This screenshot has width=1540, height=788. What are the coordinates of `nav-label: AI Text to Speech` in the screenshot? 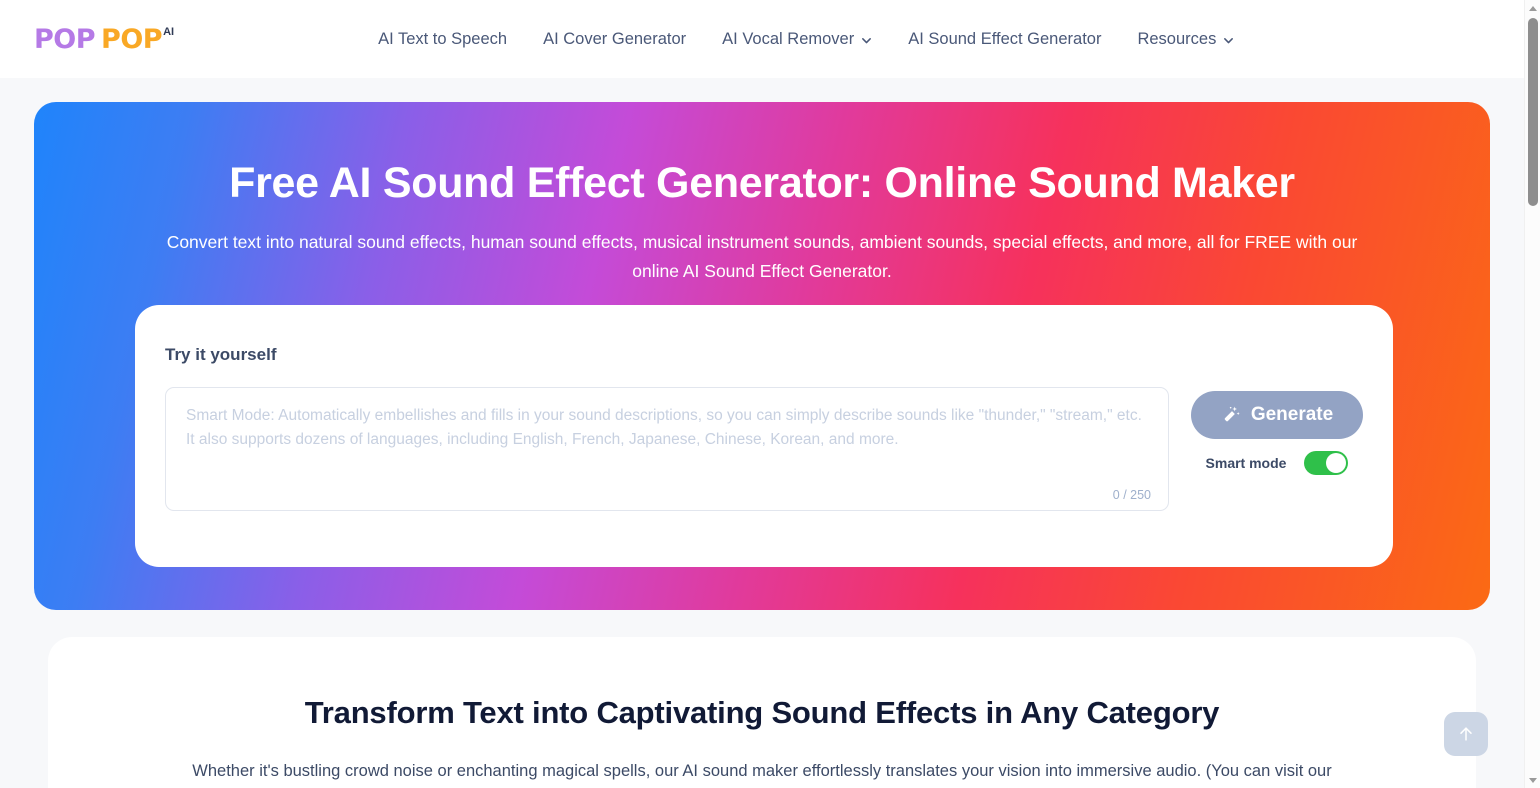 It's located at (443, 38).